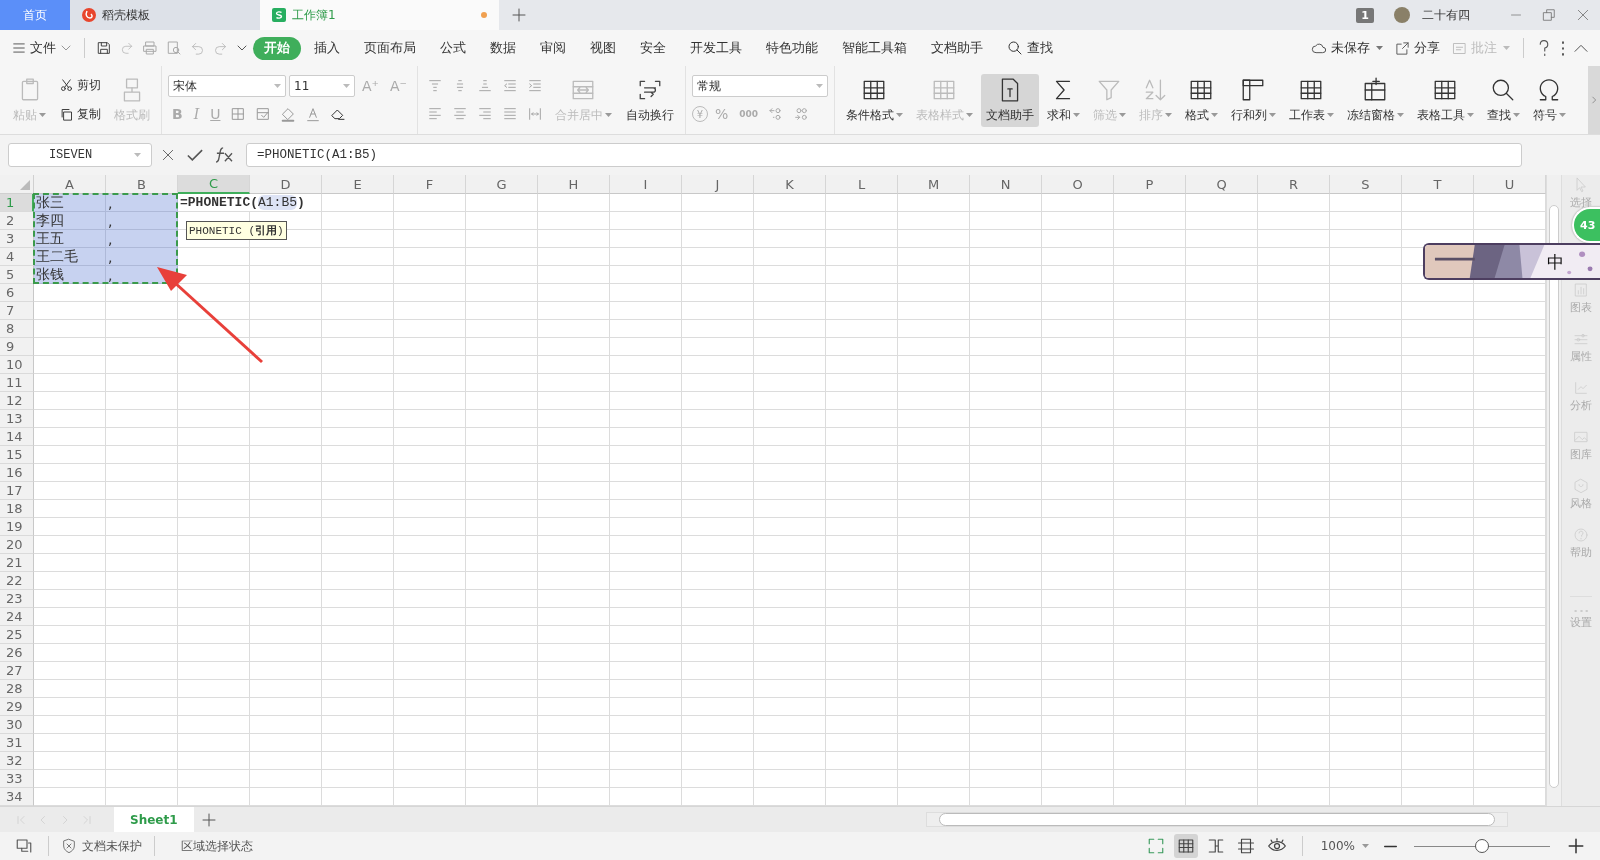  Describe the element at coordinates (862, 184) in the screenshot. I see `column-header: L` at that location.